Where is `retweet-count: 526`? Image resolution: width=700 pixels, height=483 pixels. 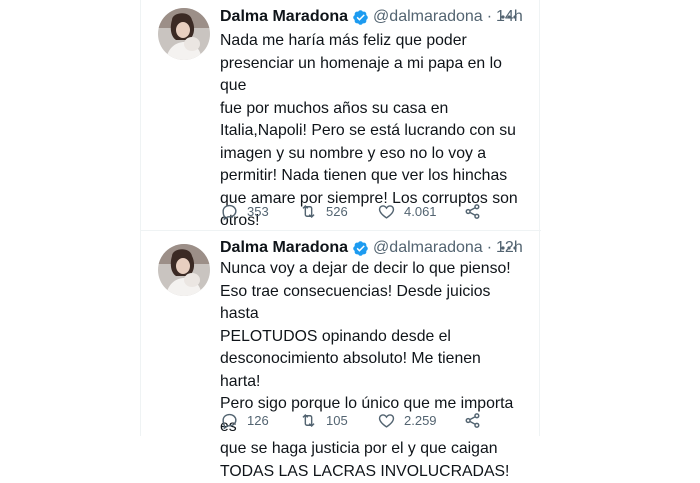 retweet-count: 526 is located at coordinates (337, 211).